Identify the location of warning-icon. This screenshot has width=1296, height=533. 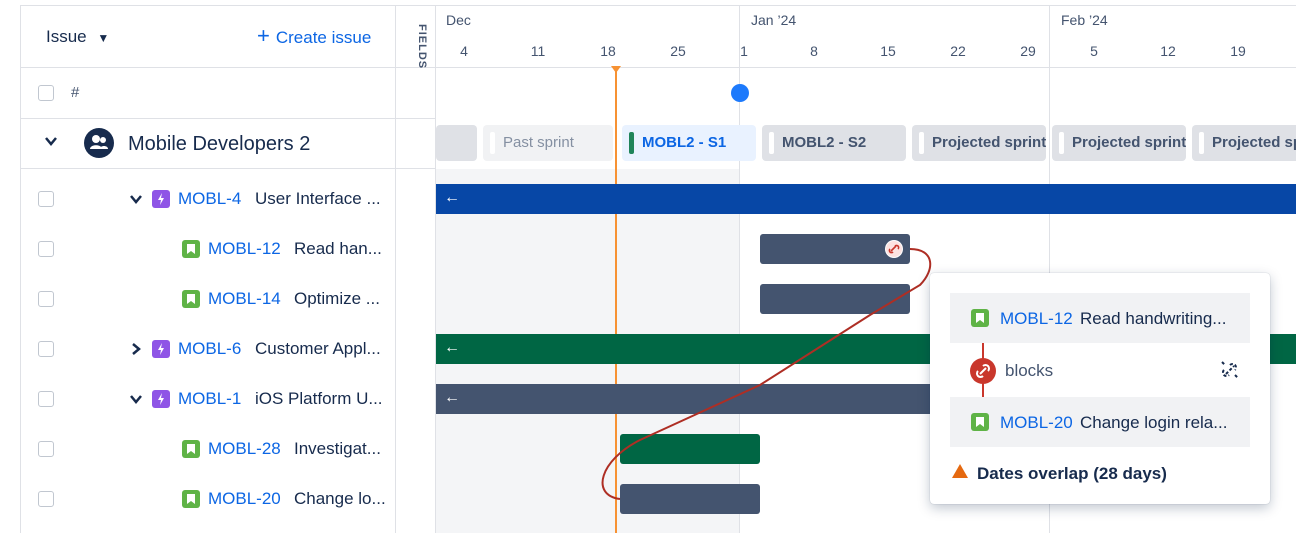
(960, 471).